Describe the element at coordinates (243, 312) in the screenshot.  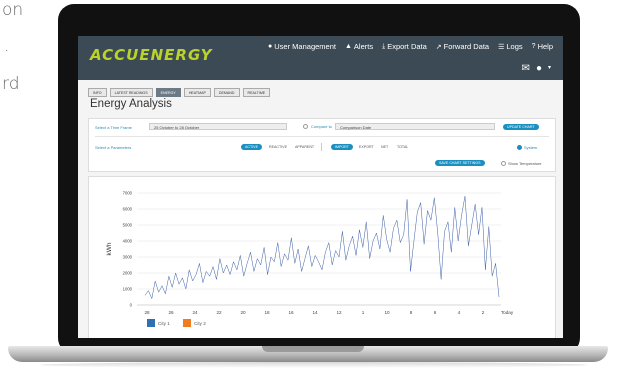
I see `x-tick-label: 20` at that location.